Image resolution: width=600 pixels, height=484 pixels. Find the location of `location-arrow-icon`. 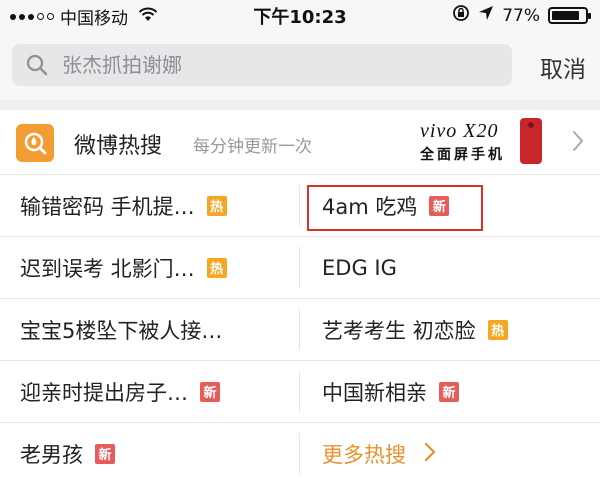

location-arrow-icon is located at coordinates (486, 15).